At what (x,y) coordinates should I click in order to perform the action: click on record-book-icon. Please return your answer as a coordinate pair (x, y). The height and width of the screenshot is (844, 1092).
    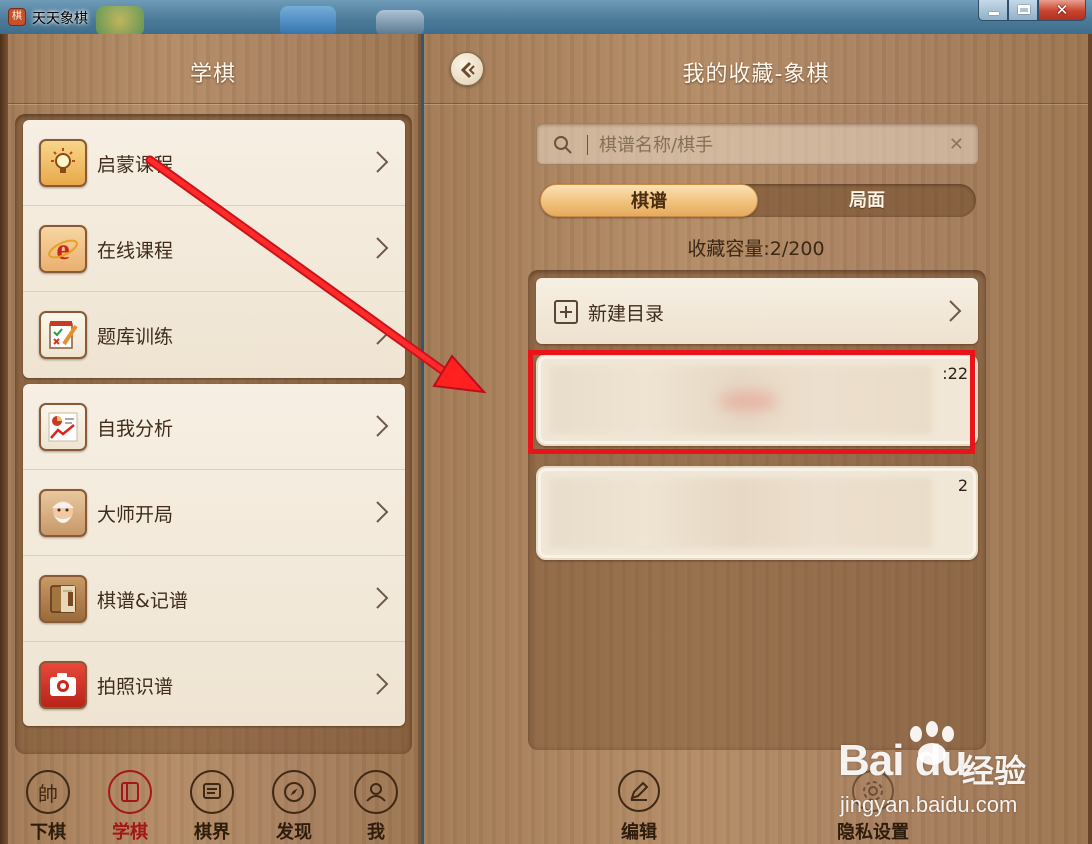
    Looking at the image, I should click on (63, 599).